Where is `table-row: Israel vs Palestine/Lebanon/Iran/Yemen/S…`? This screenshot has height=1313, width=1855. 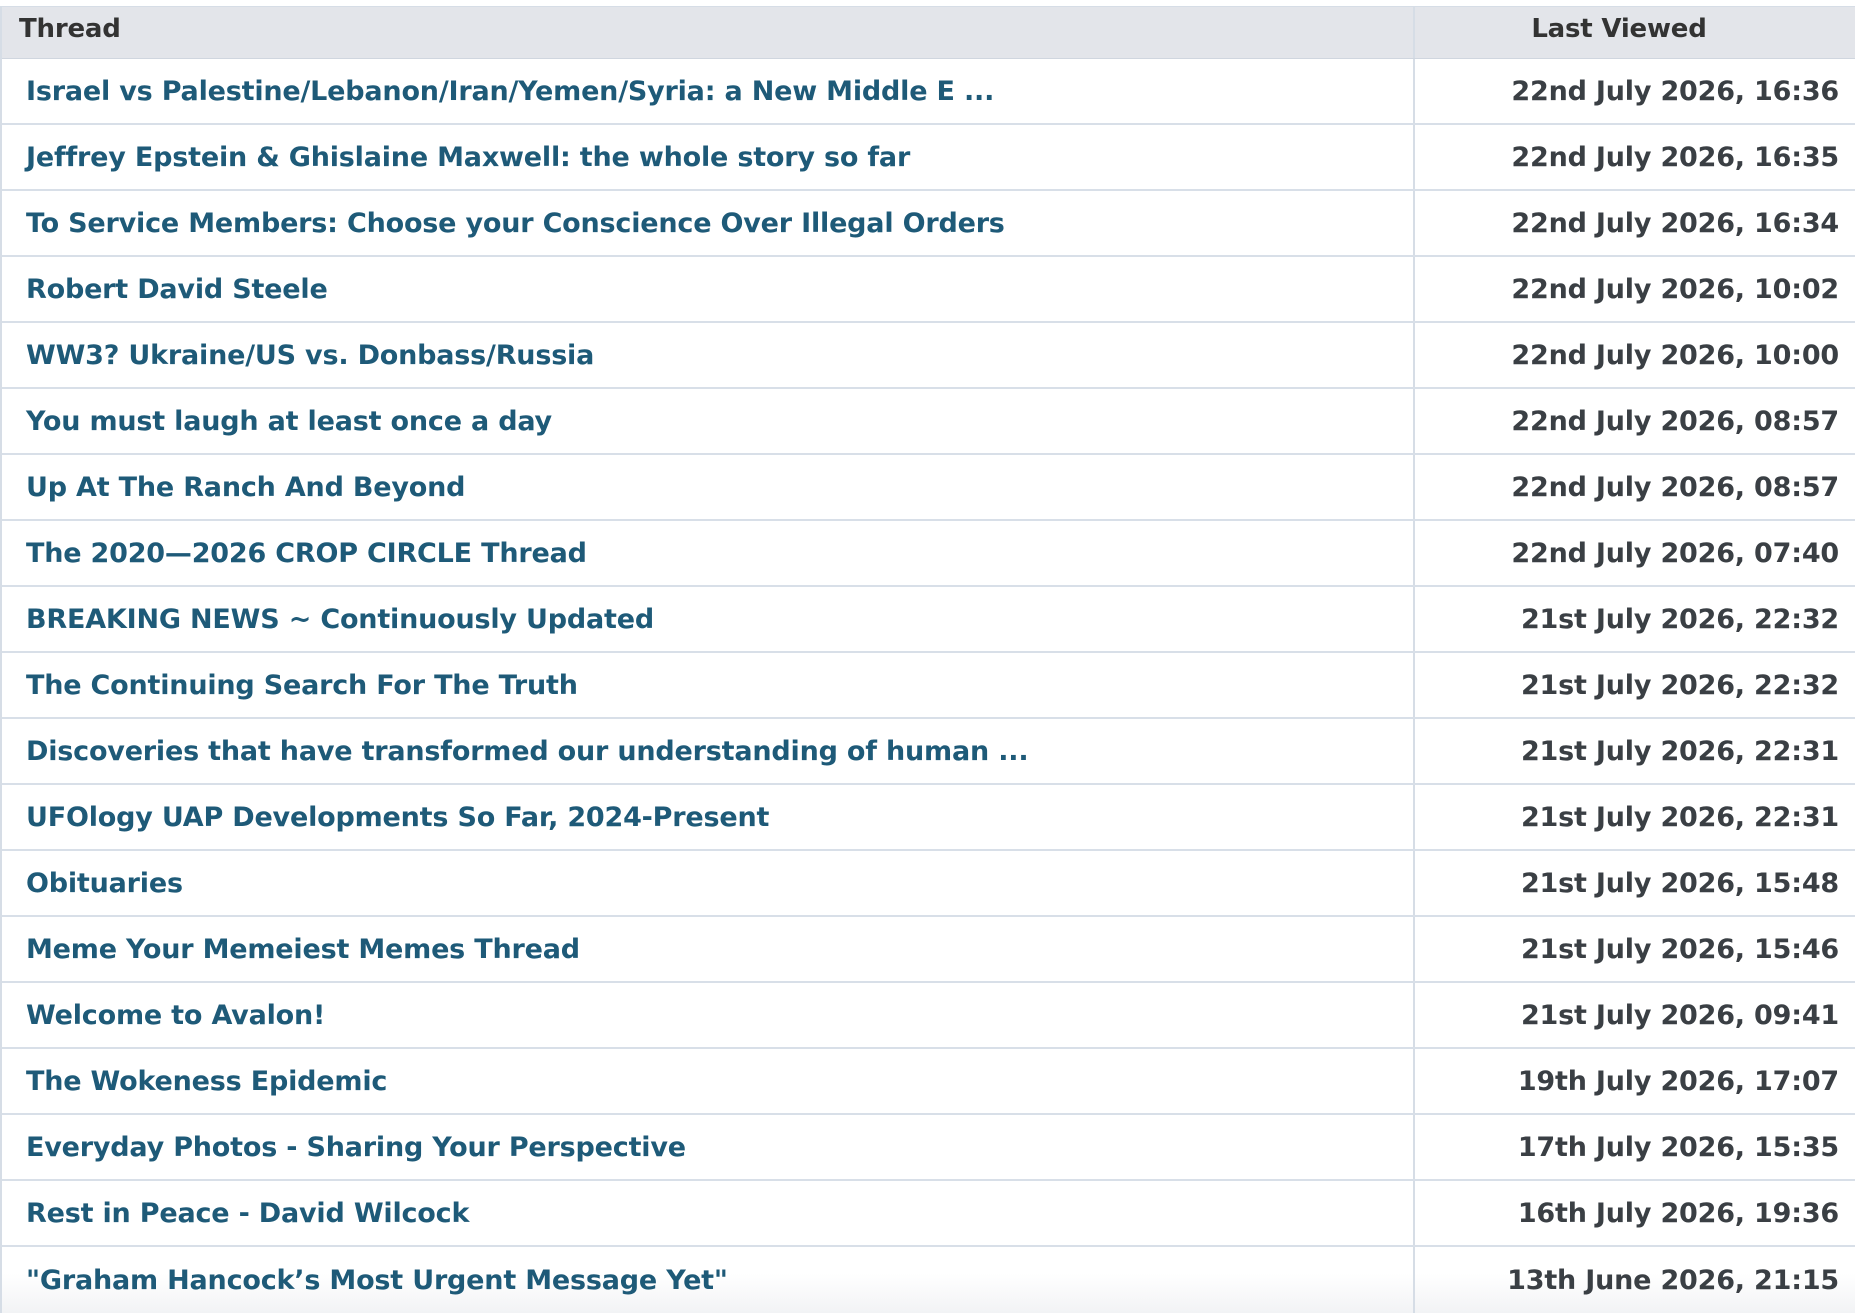 table-row: Israel vs Palestine/Lebanon/Iran/Yemen/S… is located at coordinates (928, 92).